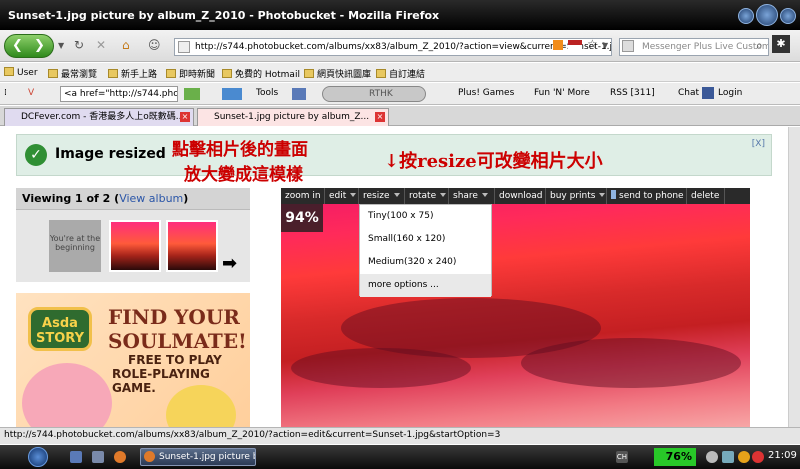 The image size is (800, 469). What do you see at coordinates (232, 94) in the screenshot?
I see `display-icon` at bounding box center [232, 94].